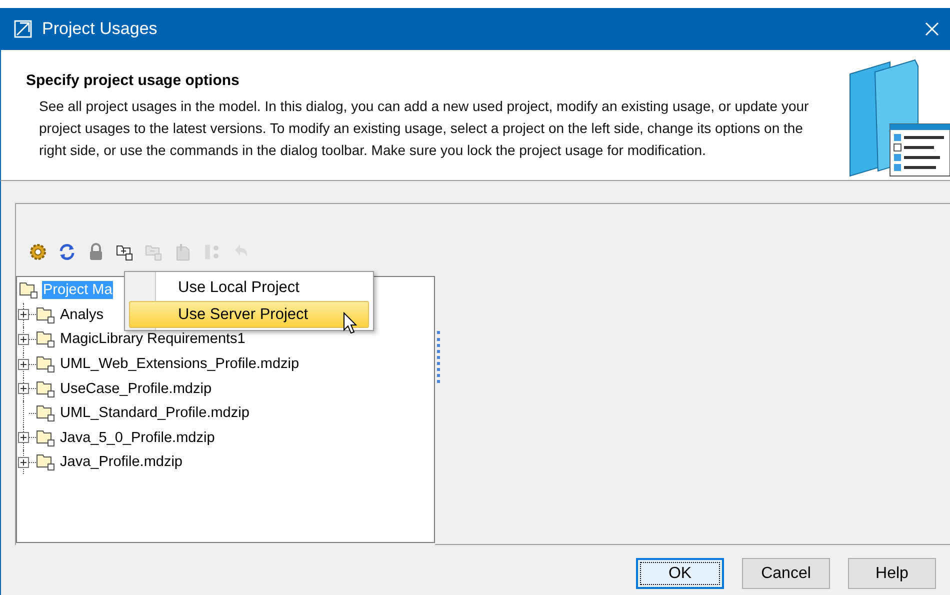 This screenshot has width=950, height=595. I want to click on dialog-heading: Specify project usage options, so click(133, 80).